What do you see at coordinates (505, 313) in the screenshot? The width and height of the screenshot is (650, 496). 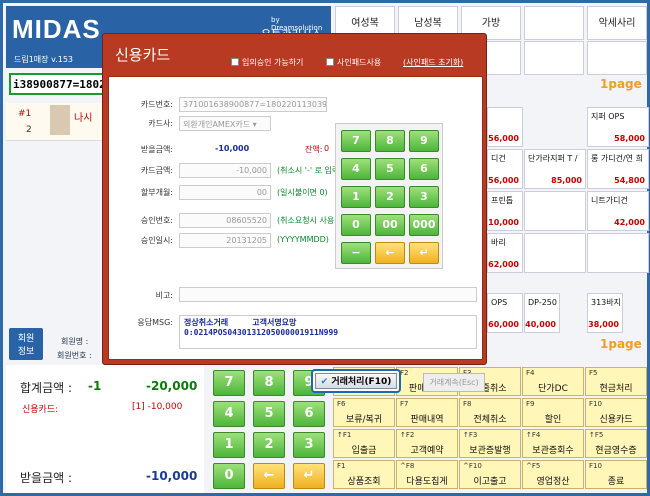 I see `product-button: OPS 60,000` at bounding box center [505, 313].